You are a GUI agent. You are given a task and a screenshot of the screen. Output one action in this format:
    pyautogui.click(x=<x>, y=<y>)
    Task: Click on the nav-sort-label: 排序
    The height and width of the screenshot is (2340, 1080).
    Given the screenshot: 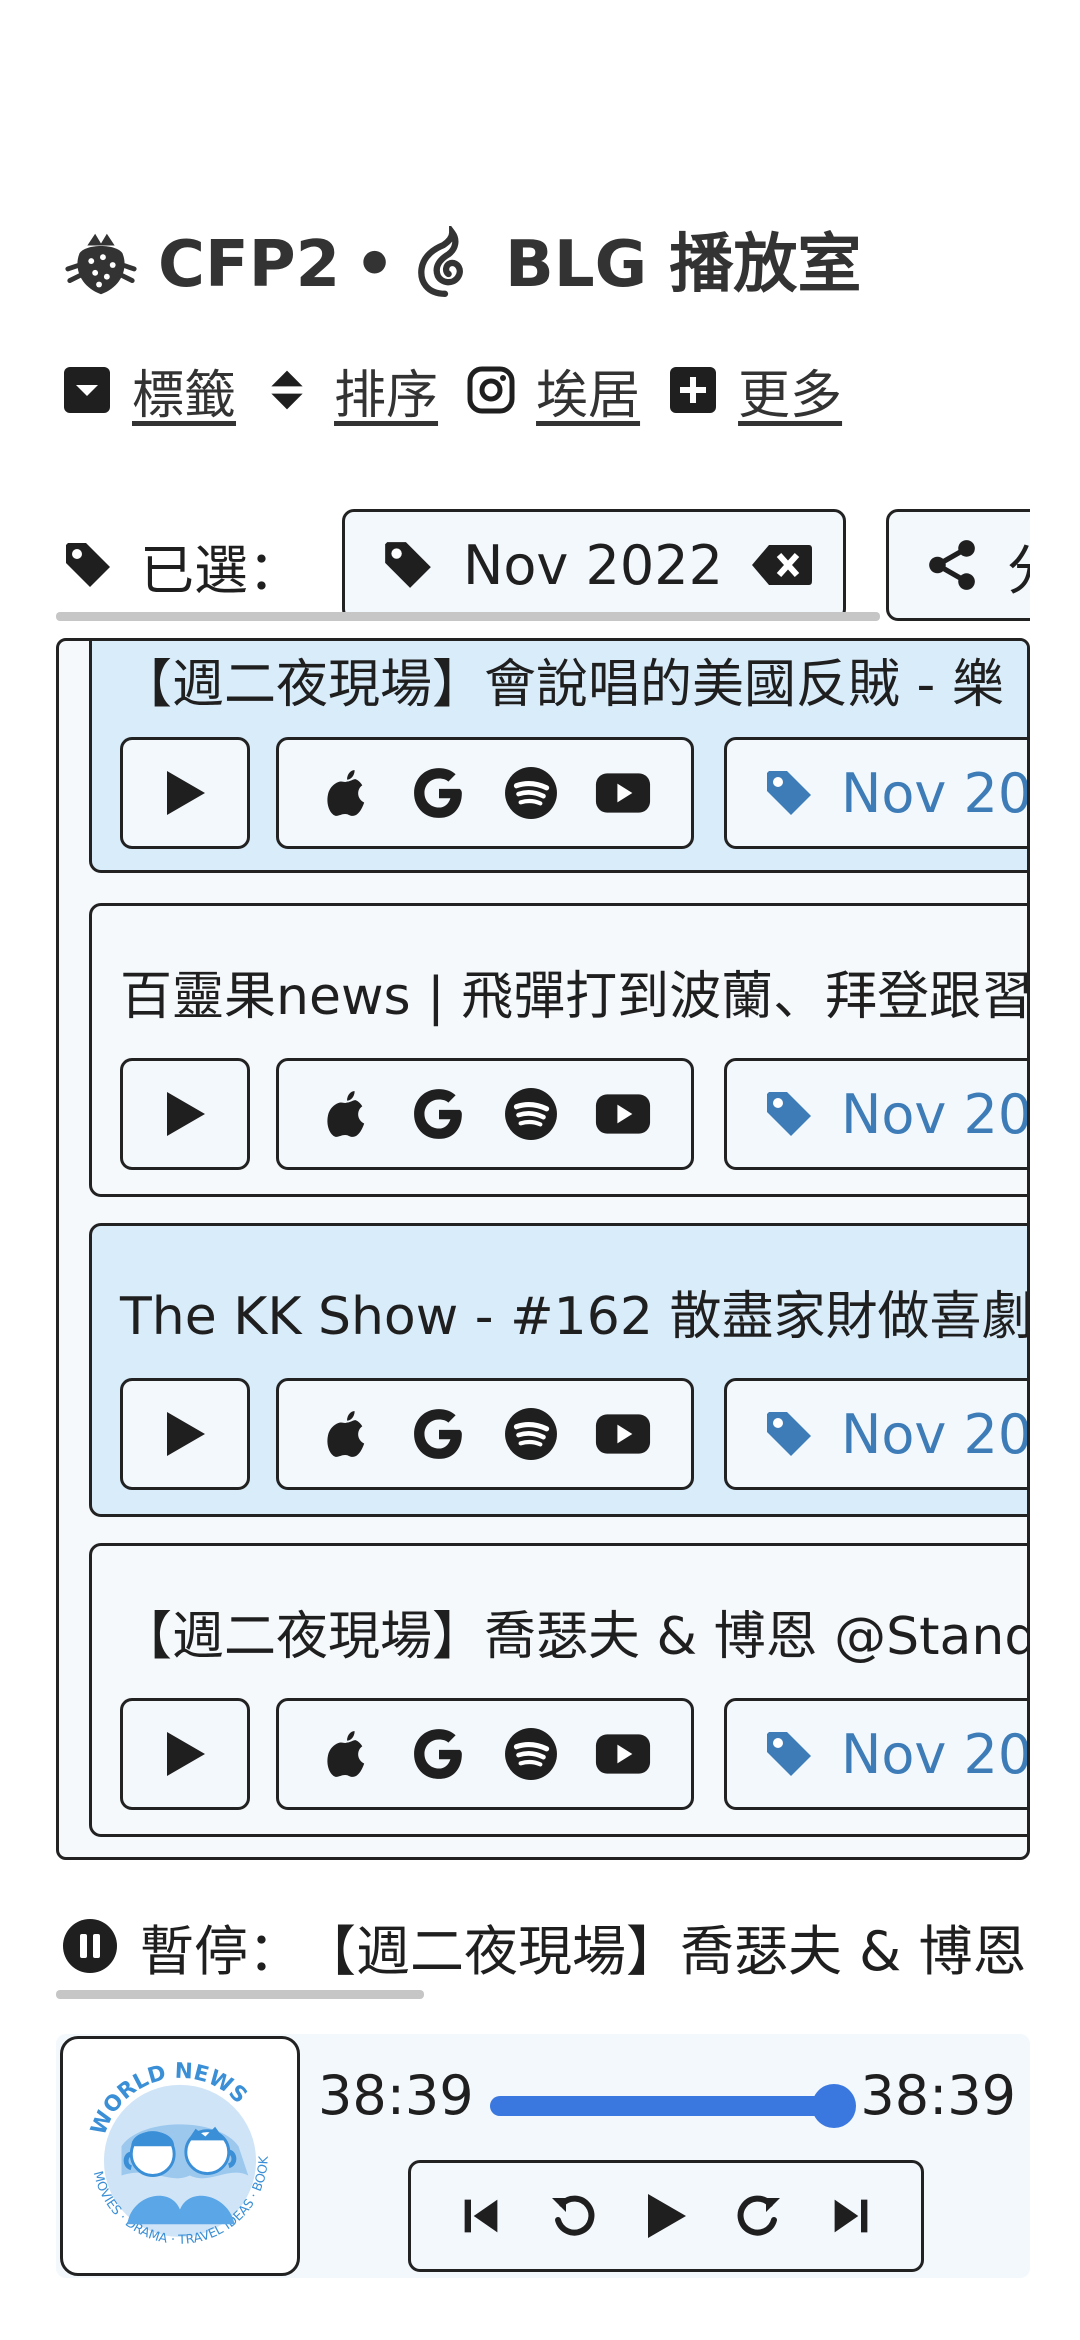 What is the action you would take?
    pyautogui.click(x=386, y=390)
    